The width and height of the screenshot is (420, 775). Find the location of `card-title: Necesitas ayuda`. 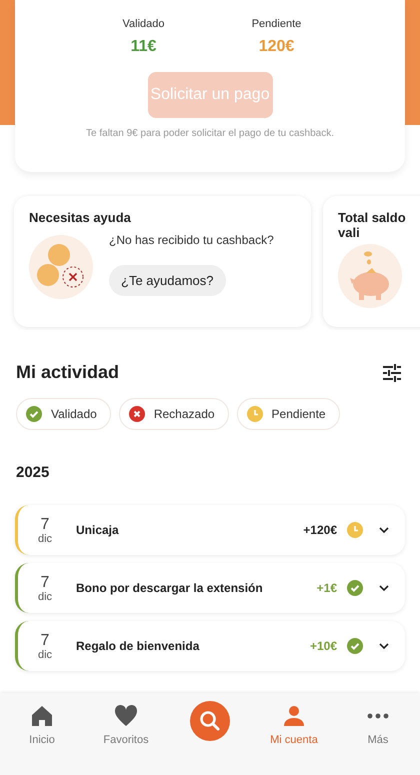

card-title: Necesitas ayuda is located at coordinates (80, 217).